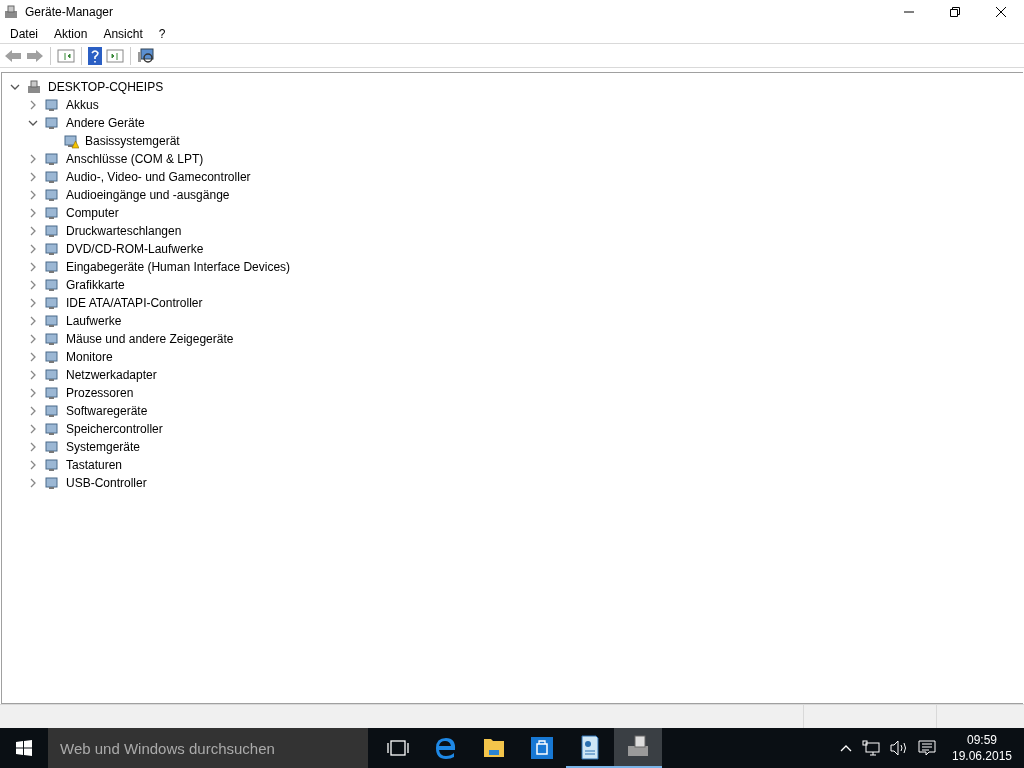 Image resolution: width=1024 pixels, height=768 pixels. I want to click on search-field: Web und Windows durchsuchen, so click(208, 748).